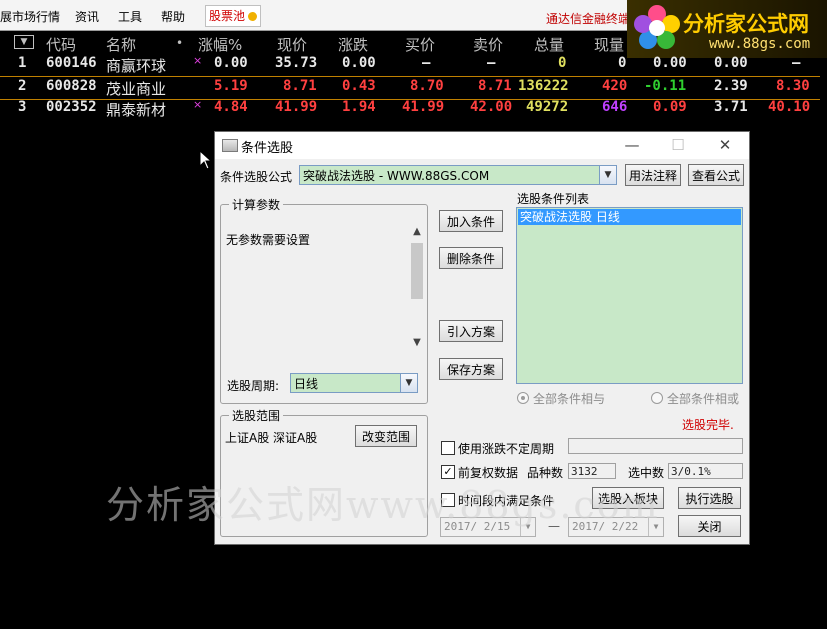  I want to click on scroll-thumb, so click(417, 271).